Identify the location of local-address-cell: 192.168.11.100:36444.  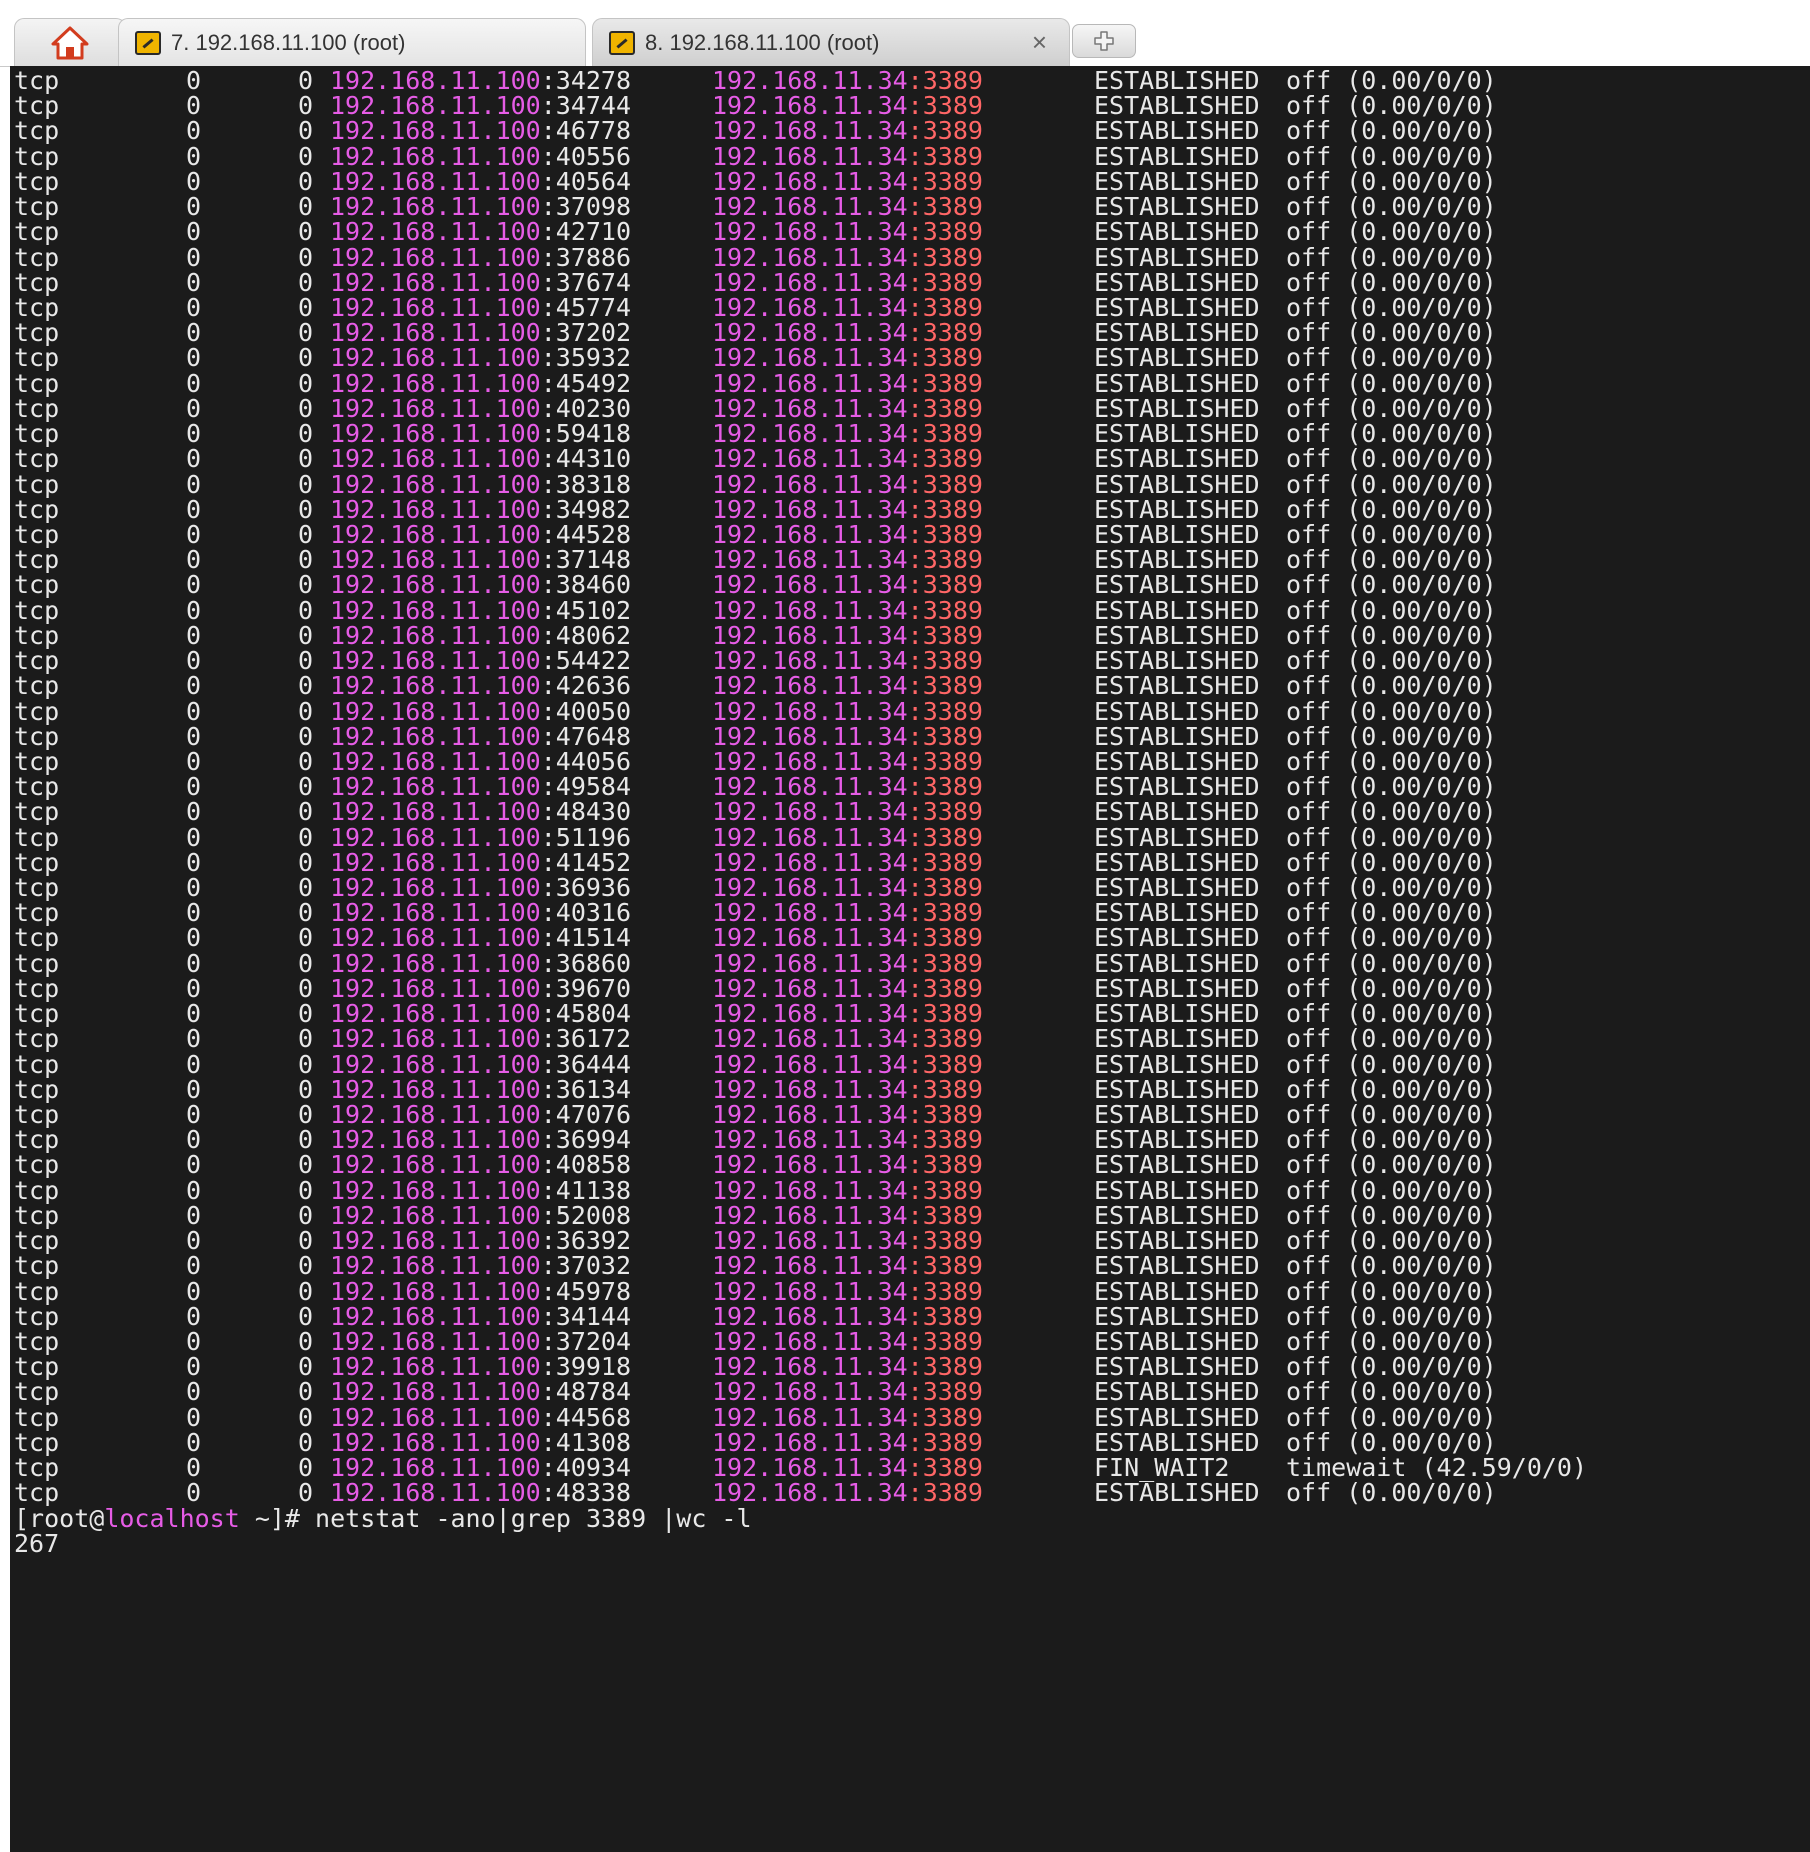
(480, 1064).